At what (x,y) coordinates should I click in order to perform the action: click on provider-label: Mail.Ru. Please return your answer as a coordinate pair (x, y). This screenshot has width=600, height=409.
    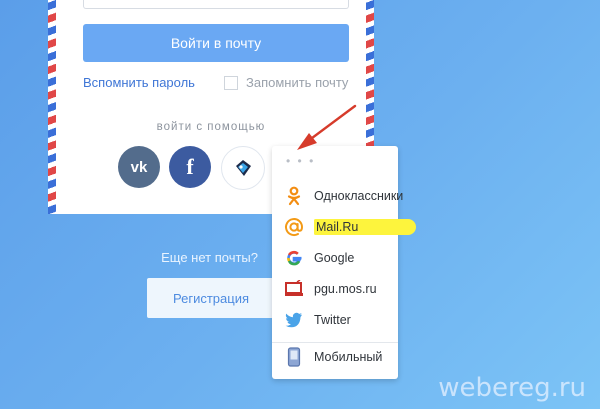
    Looking at the image, I should click on (365, 227).